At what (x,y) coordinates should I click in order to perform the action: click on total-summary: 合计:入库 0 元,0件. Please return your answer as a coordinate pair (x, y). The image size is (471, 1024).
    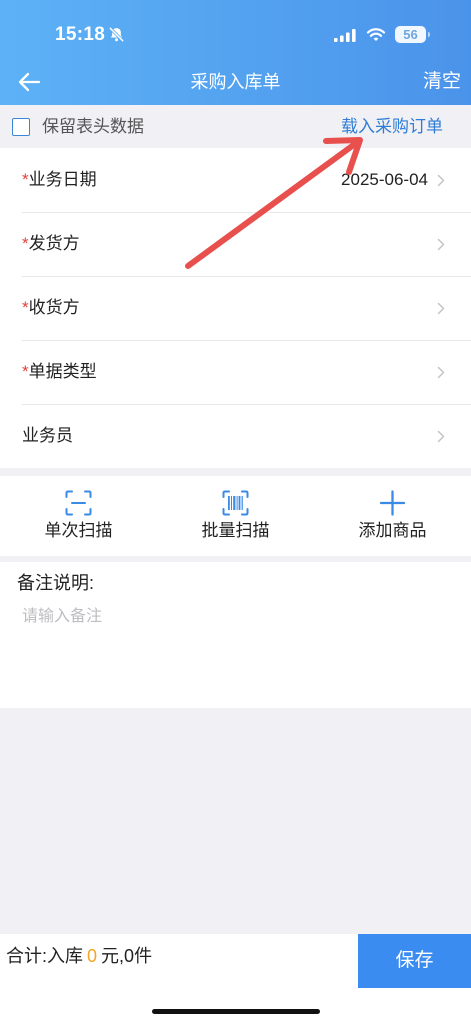
    Looking at the image, I should click on (79, 956).